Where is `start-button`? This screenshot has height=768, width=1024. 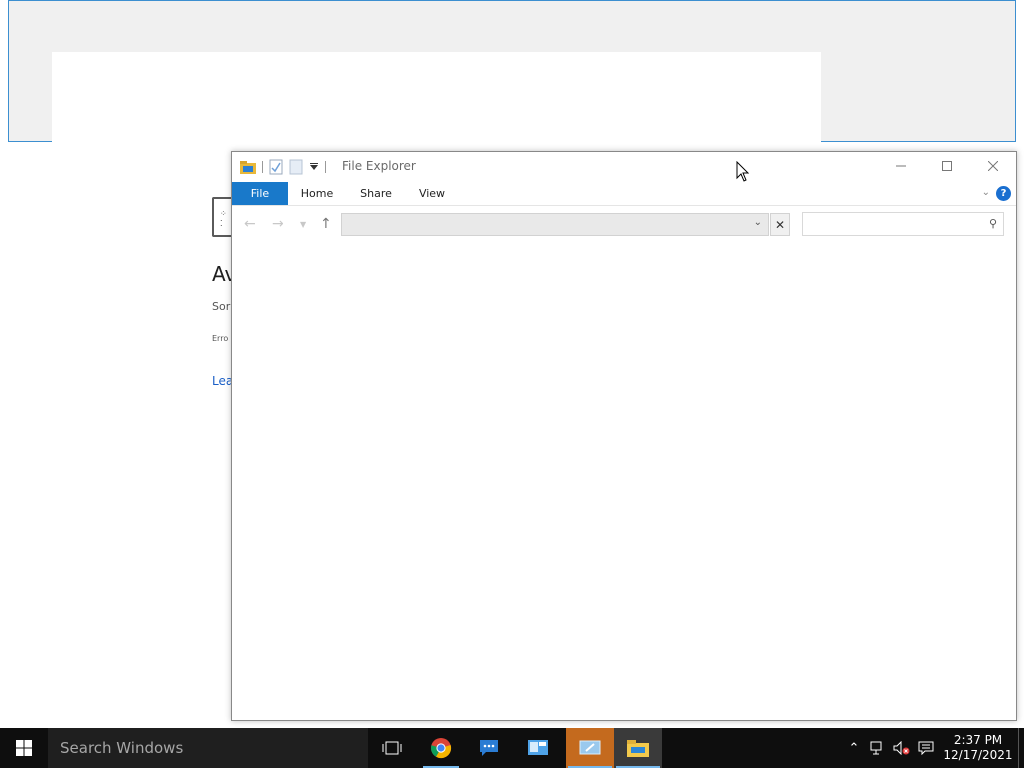 start-button is located at coordinates (24, 748).